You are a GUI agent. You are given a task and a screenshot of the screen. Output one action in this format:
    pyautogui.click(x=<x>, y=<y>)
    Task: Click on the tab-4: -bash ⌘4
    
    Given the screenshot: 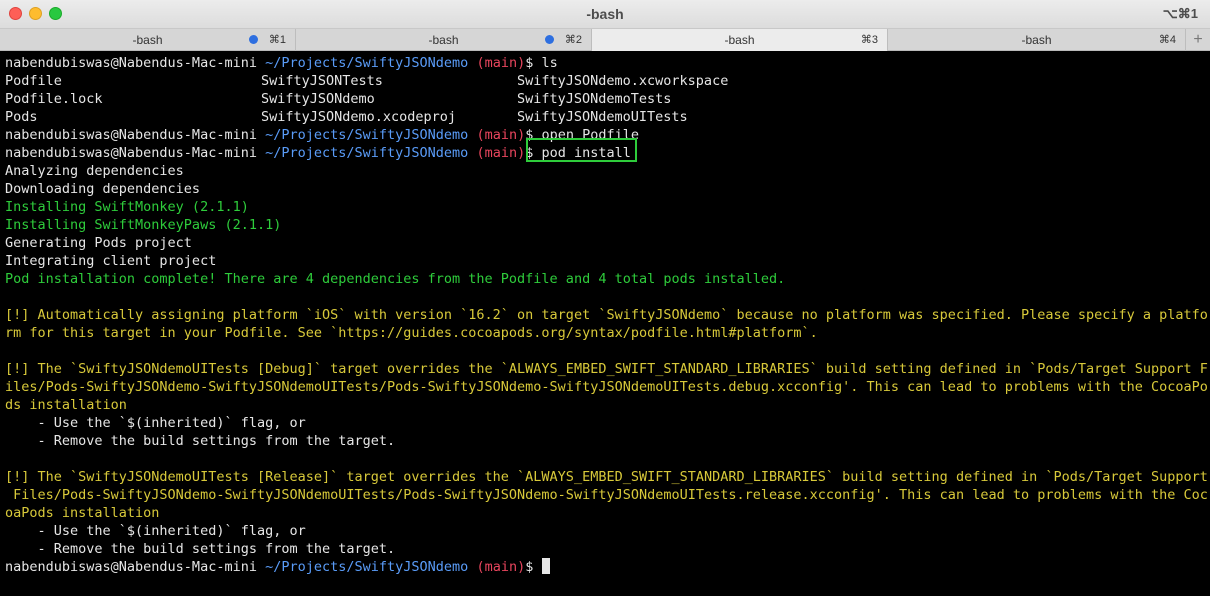 What is the action you would take?
    pyautogui.click(x=1037, y=40)
    